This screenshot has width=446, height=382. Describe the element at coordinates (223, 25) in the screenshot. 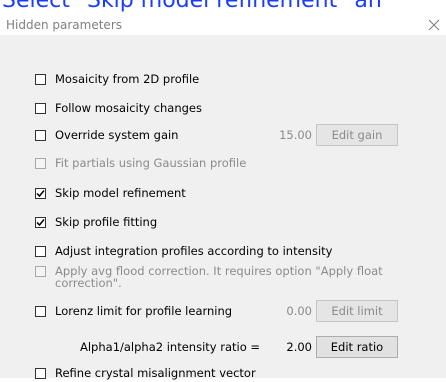

I see `title-bar: Hidden parameters` at that location.